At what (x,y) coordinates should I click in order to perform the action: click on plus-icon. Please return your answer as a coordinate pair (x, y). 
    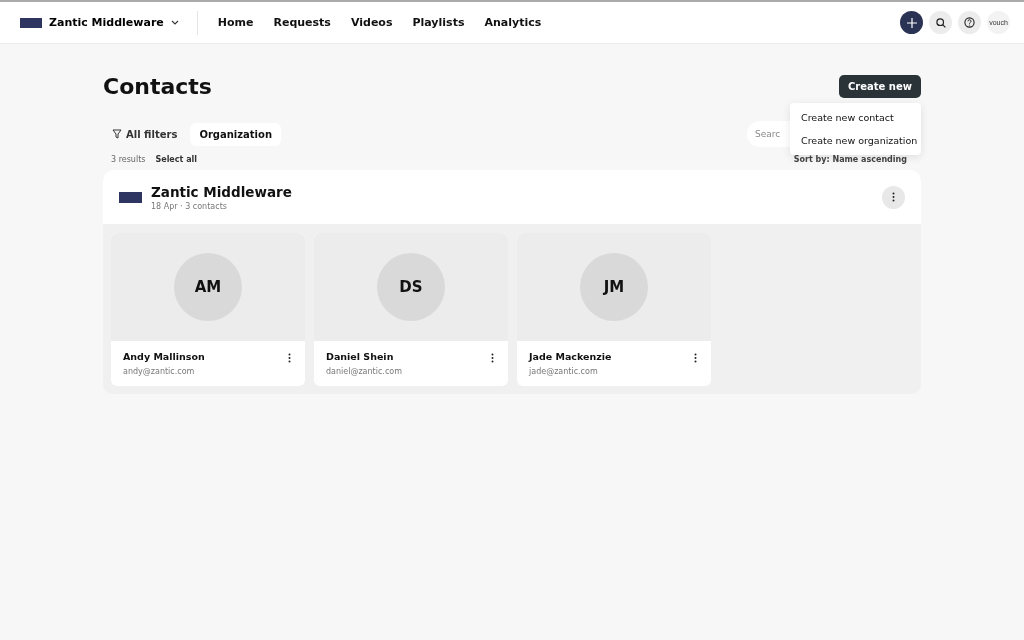
    Looking at the image, I should click on (911, 22).